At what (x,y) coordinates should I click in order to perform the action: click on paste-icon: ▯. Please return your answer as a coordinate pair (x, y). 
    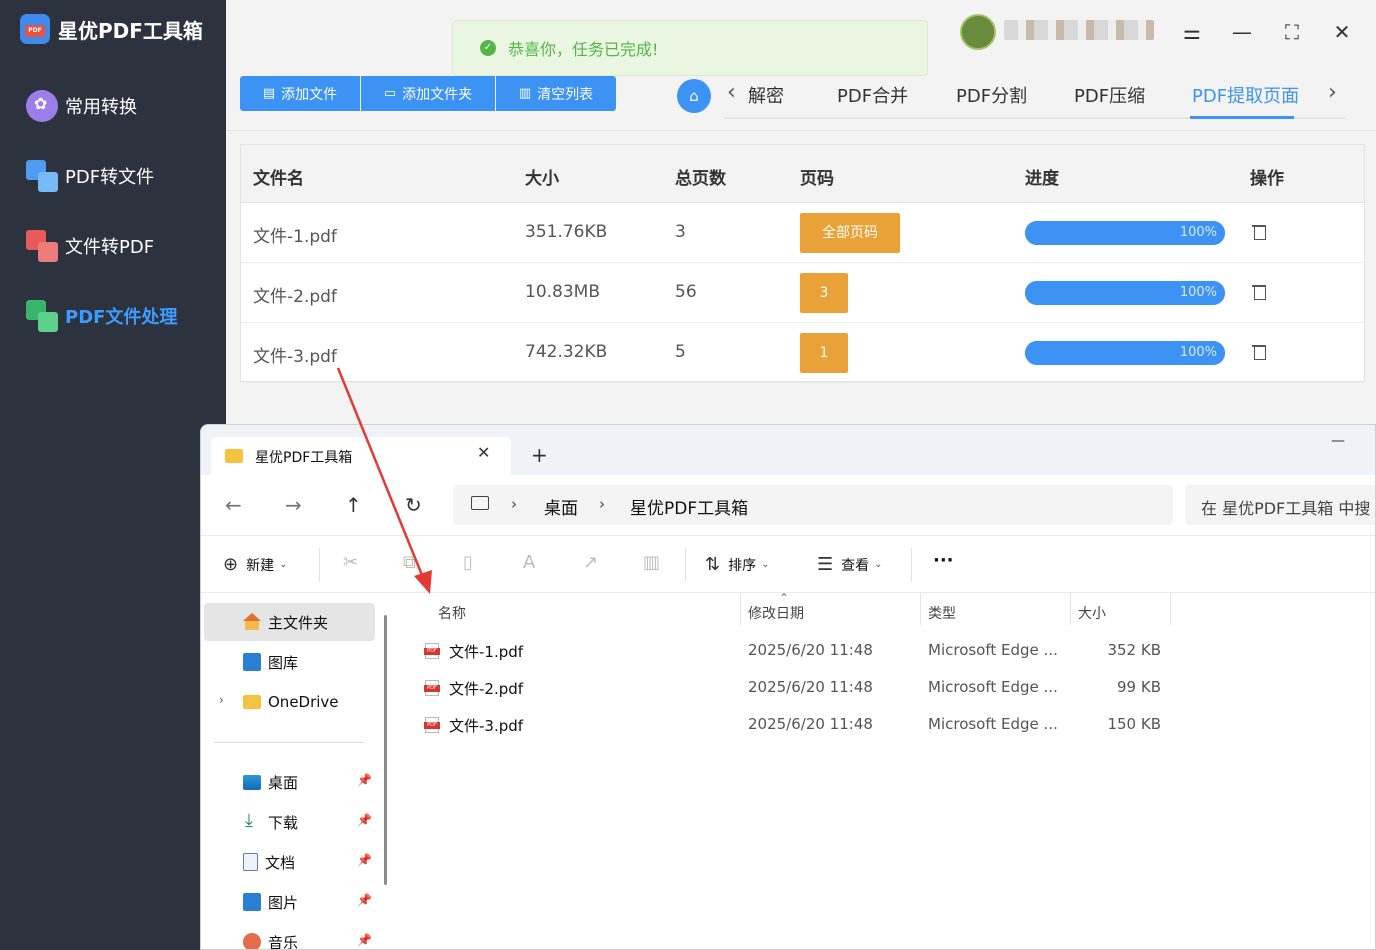
    Looking at the image, I should click on (468, 562).